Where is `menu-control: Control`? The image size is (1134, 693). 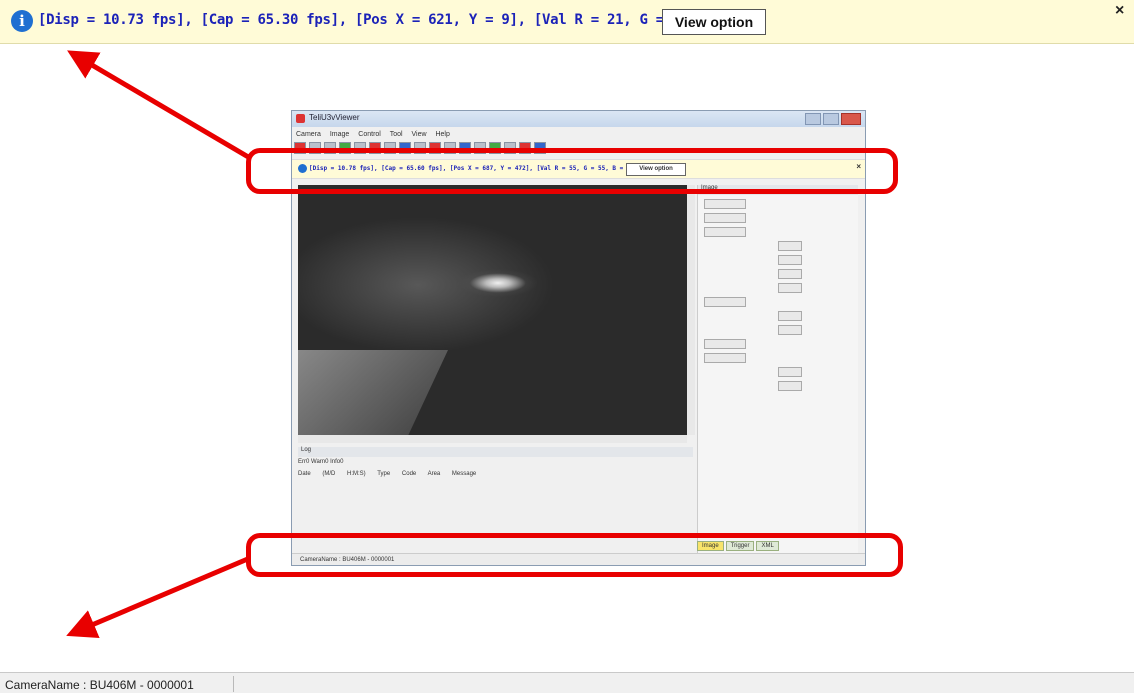 menu-control: Control is located at coordinates (369, 134).